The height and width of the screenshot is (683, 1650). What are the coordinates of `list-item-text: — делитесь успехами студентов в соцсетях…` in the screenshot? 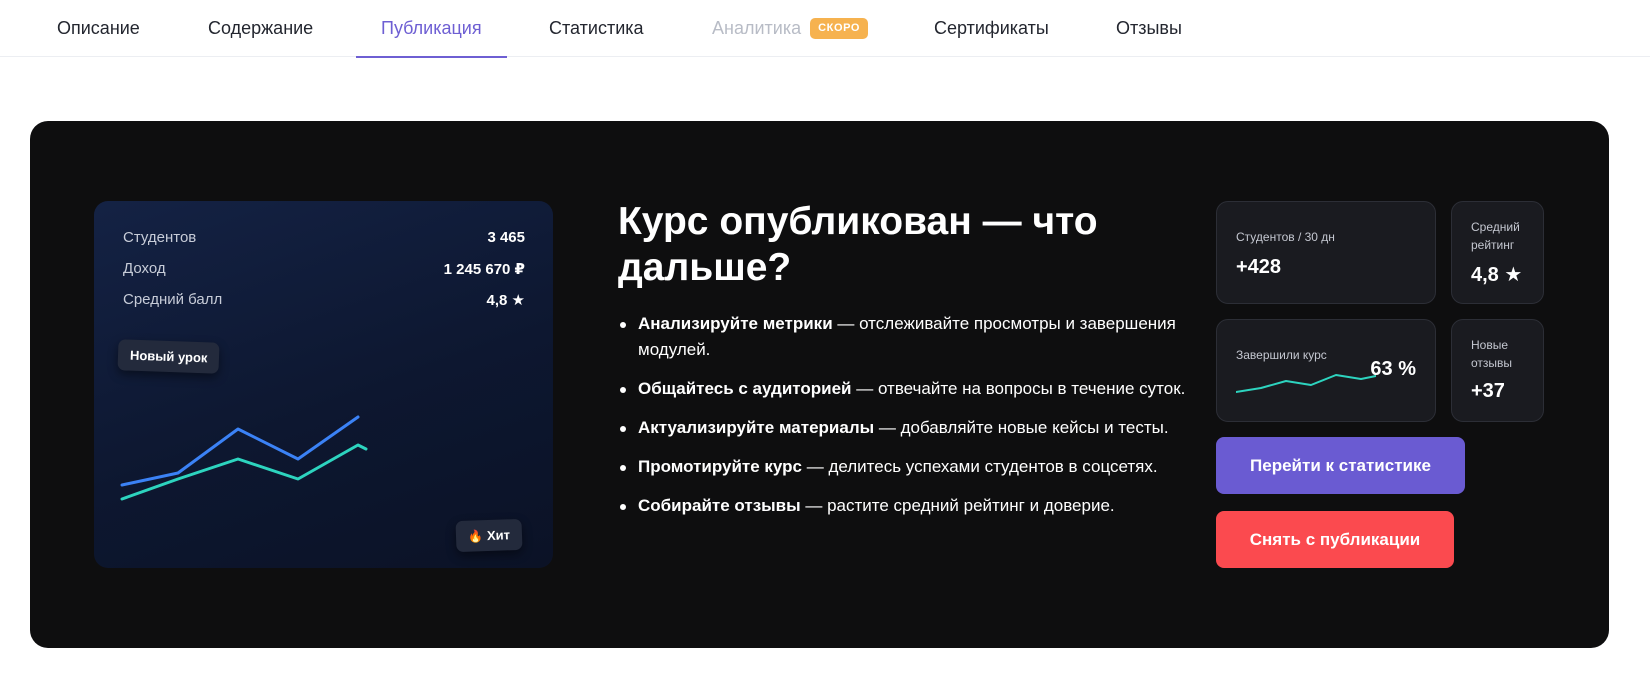 It's located at (980, 466).